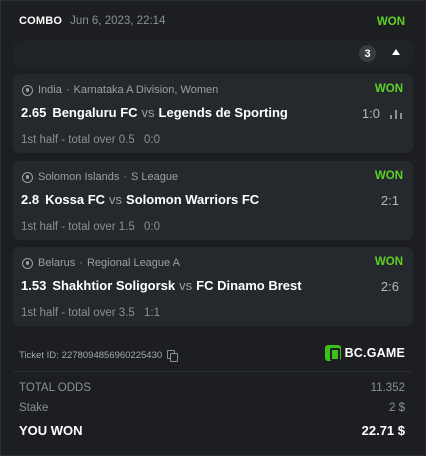 The image size is (426, 456). I want to click on market: 1st half - total over 0.5, so click(78, 140).